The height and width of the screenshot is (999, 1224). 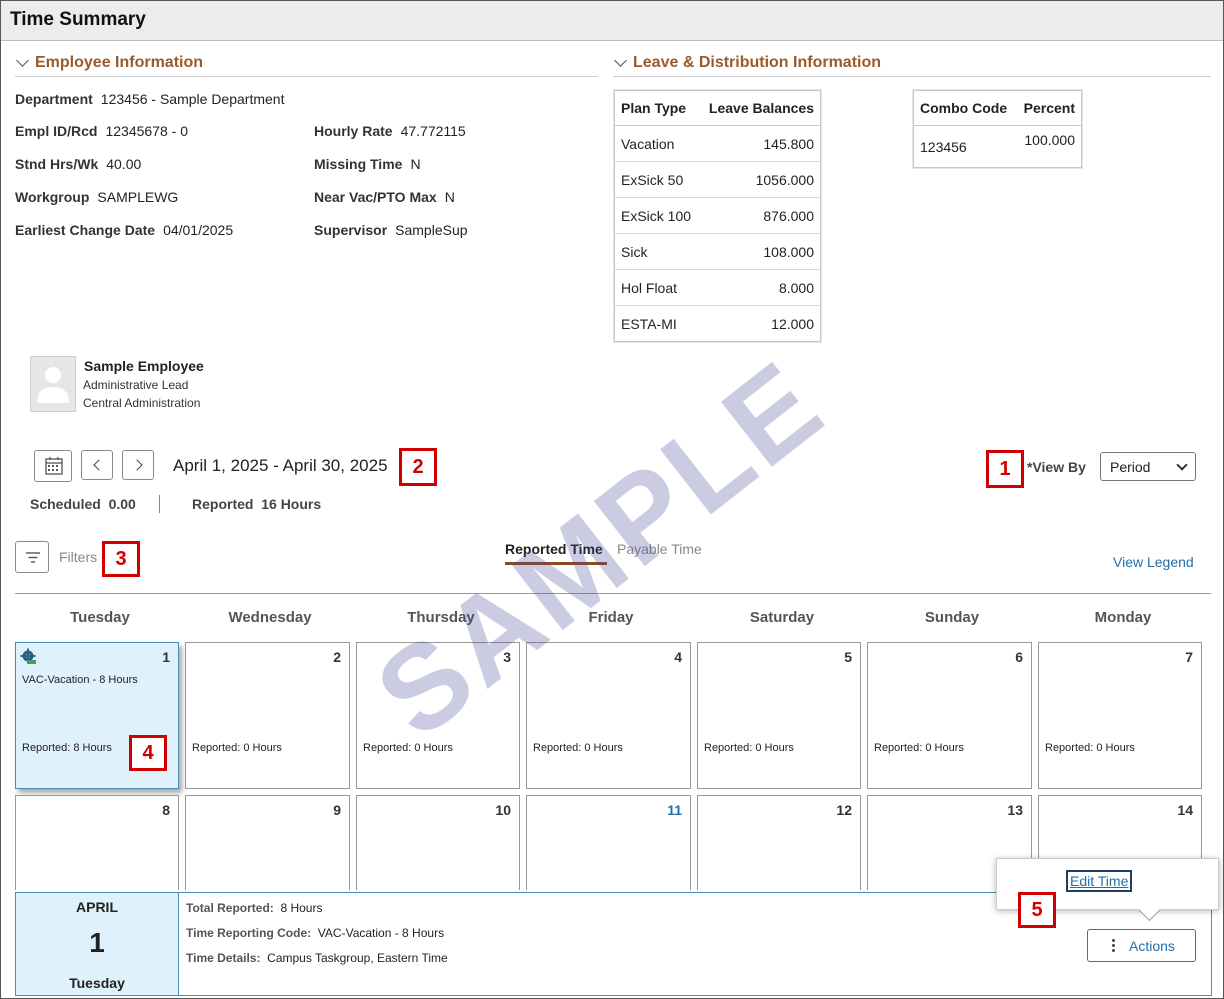 I want to click on workgroup-field: Workgroup SAMPLEWG, so click(x=96, y=197).